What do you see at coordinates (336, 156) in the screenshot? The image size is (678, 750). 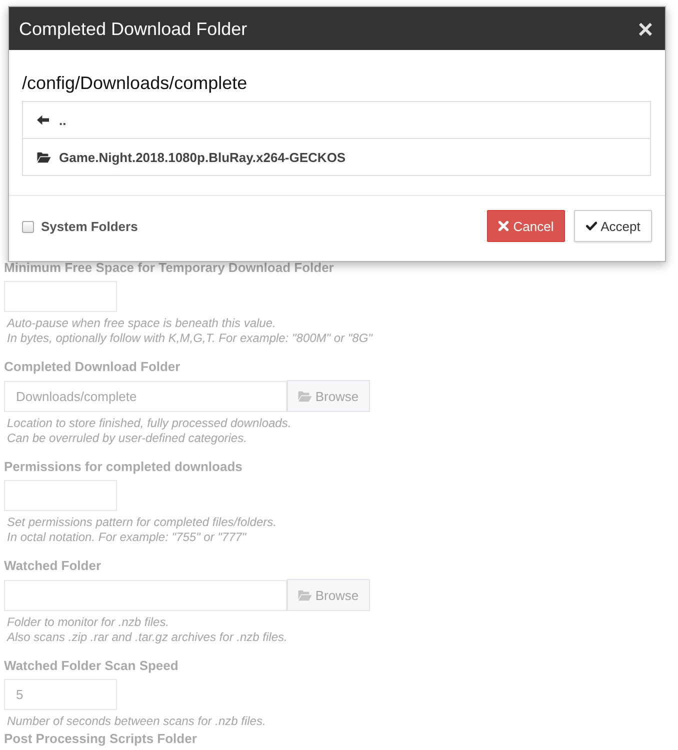 I see `folder-list-item: Game.Night.2018.1080p.BluRay.x264-GECKOS` at bounding box center [336, 156].